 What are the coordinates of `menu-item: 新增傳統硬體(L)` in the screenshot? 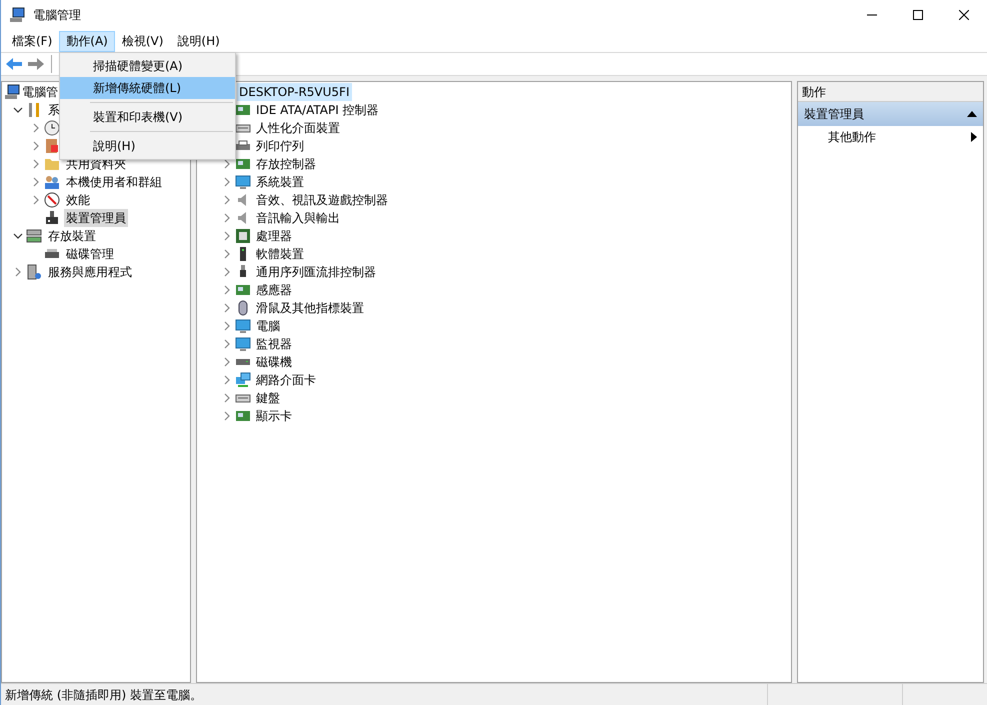 It's located at (147, 88).